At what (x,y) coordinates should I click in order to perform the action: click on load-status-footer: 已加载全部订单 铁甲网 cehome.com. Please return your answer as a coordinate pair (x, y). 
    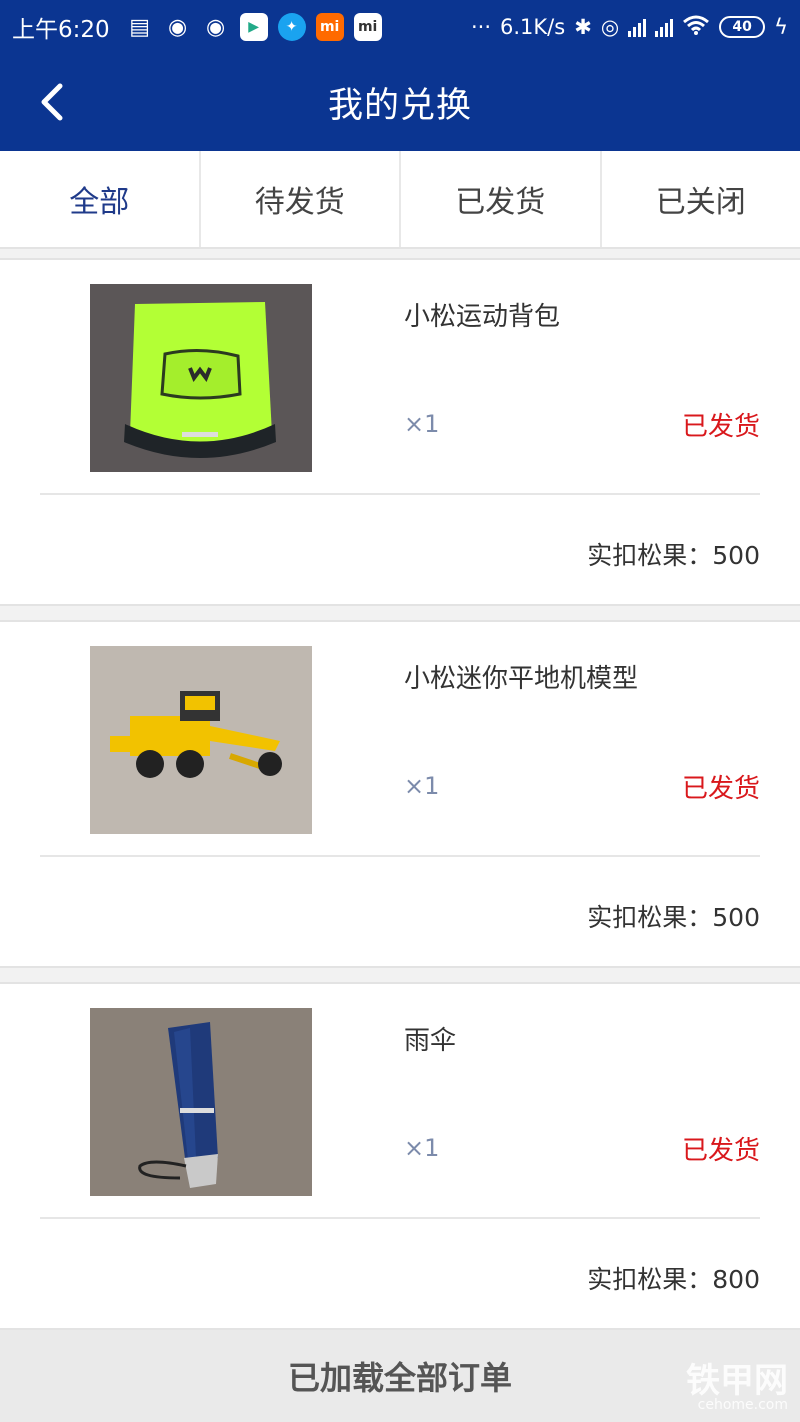
    Looking at the image, I should click on (400, 1376).